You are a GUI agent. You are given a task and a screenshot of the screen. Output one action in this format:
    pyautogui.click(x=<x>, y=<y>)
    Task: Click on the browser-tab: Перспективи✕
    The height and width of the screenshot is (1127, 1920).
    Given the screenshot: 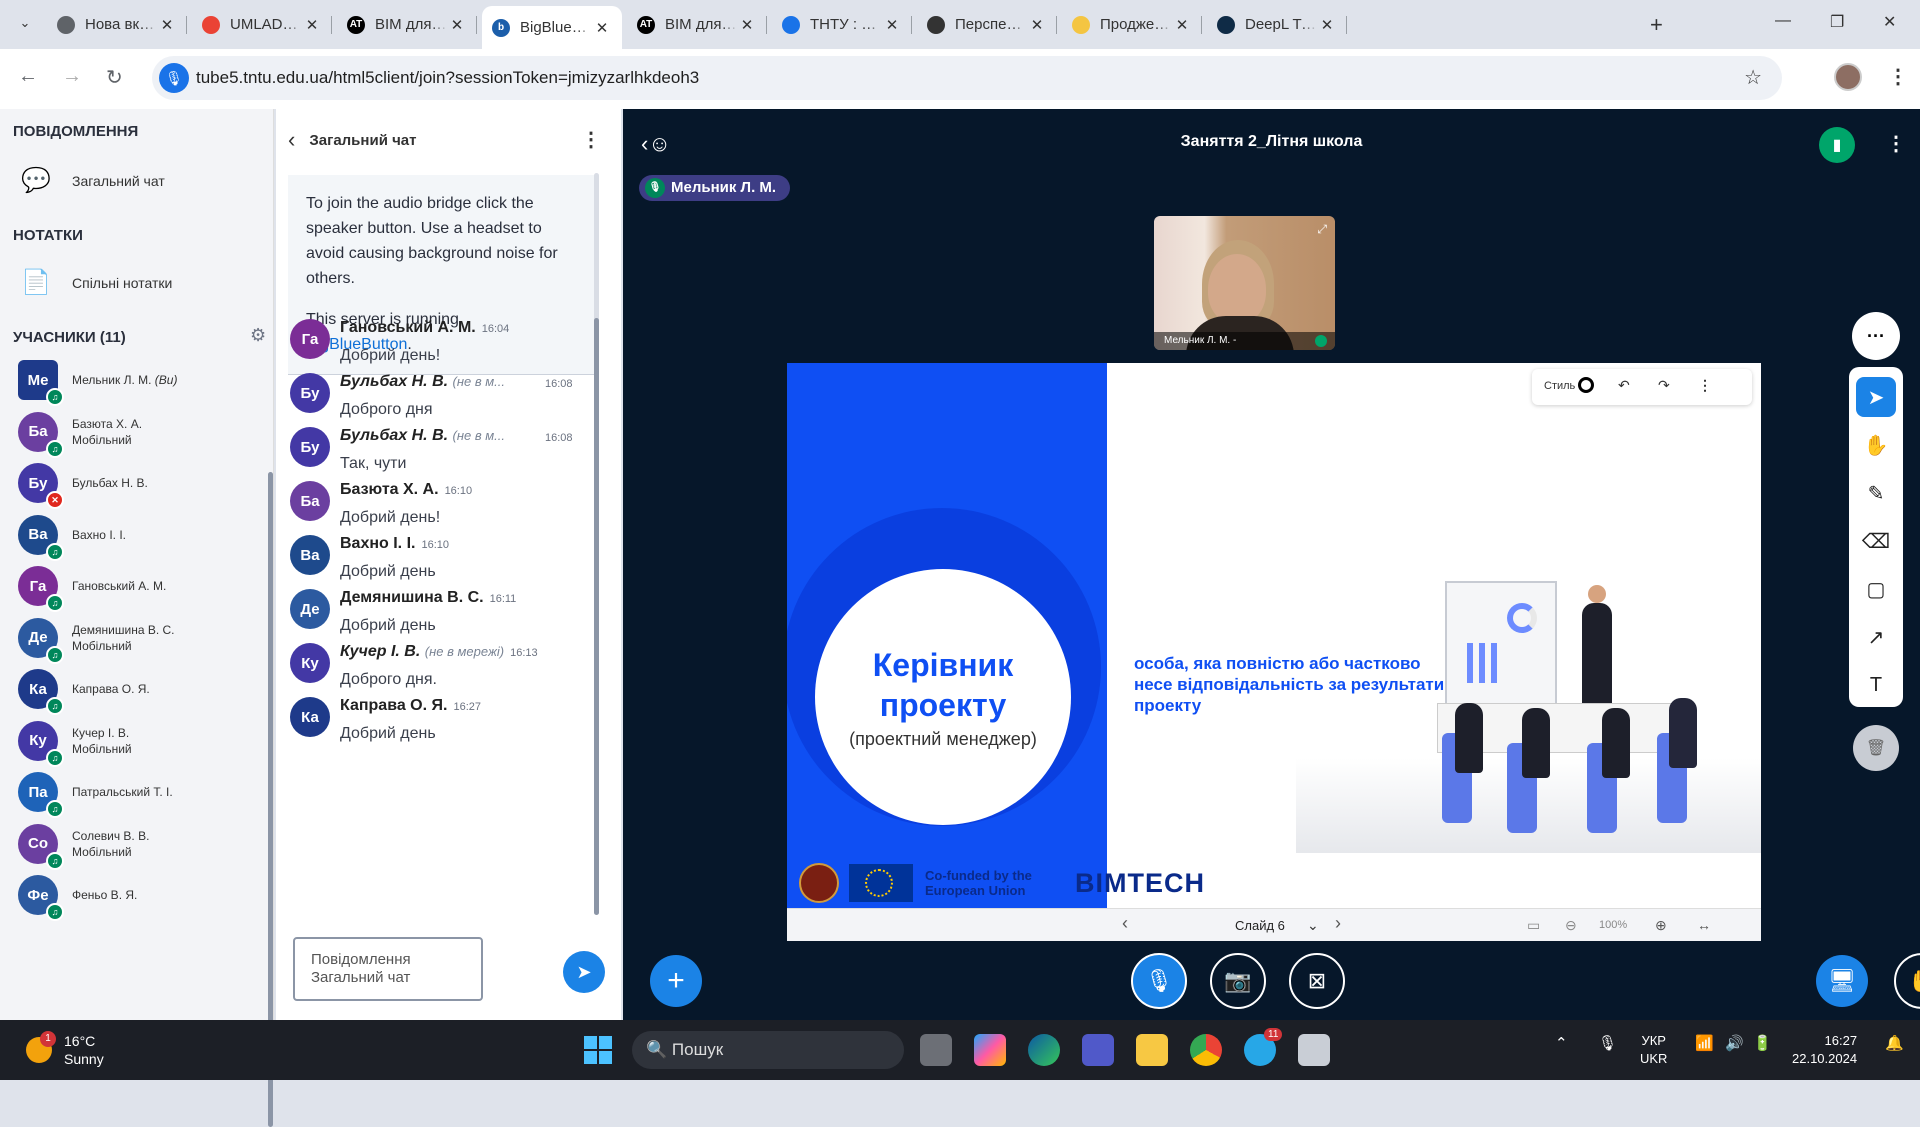 What is the action you would take?
    pyautogui.click(x=987, y=24)
    